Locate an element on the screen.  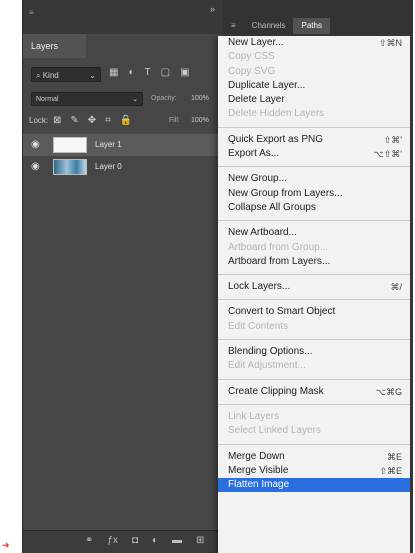
menu-item: Quick Export as PNG ⇧⌘' is located at coordinates (314, 140).